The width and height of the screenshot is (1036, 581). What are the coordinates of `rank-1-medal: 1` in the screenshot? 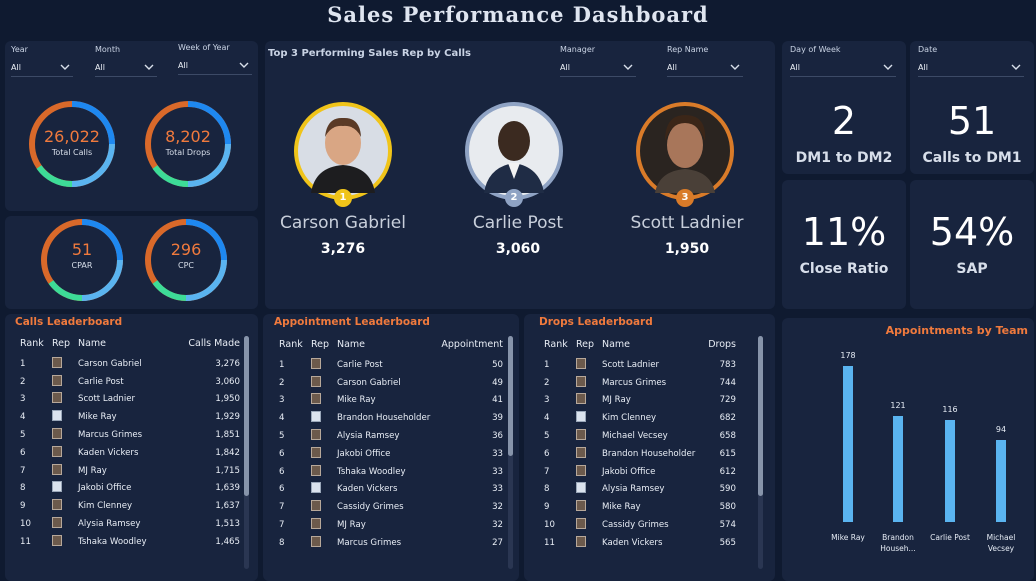 It's located at (343, 198).